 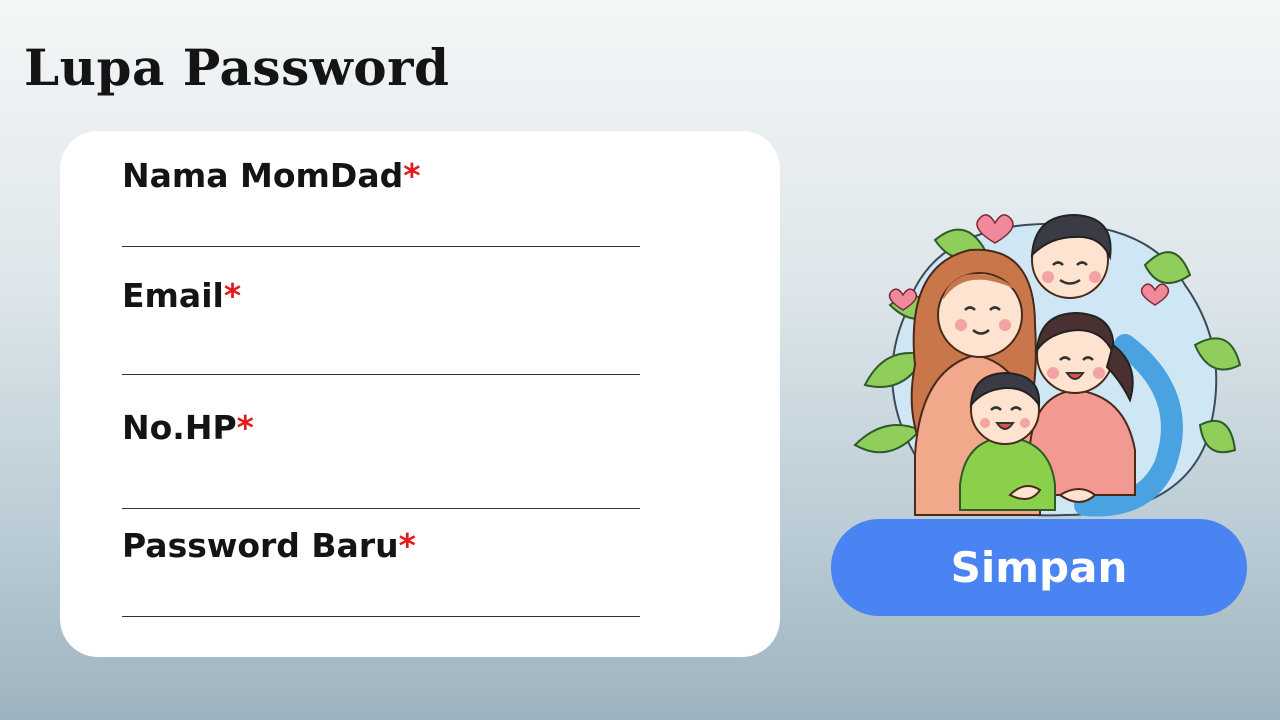 What do you see at coordinates (173, 295) in the screenshot?
I see `email-label: Email` at bounding box center [173, 295].